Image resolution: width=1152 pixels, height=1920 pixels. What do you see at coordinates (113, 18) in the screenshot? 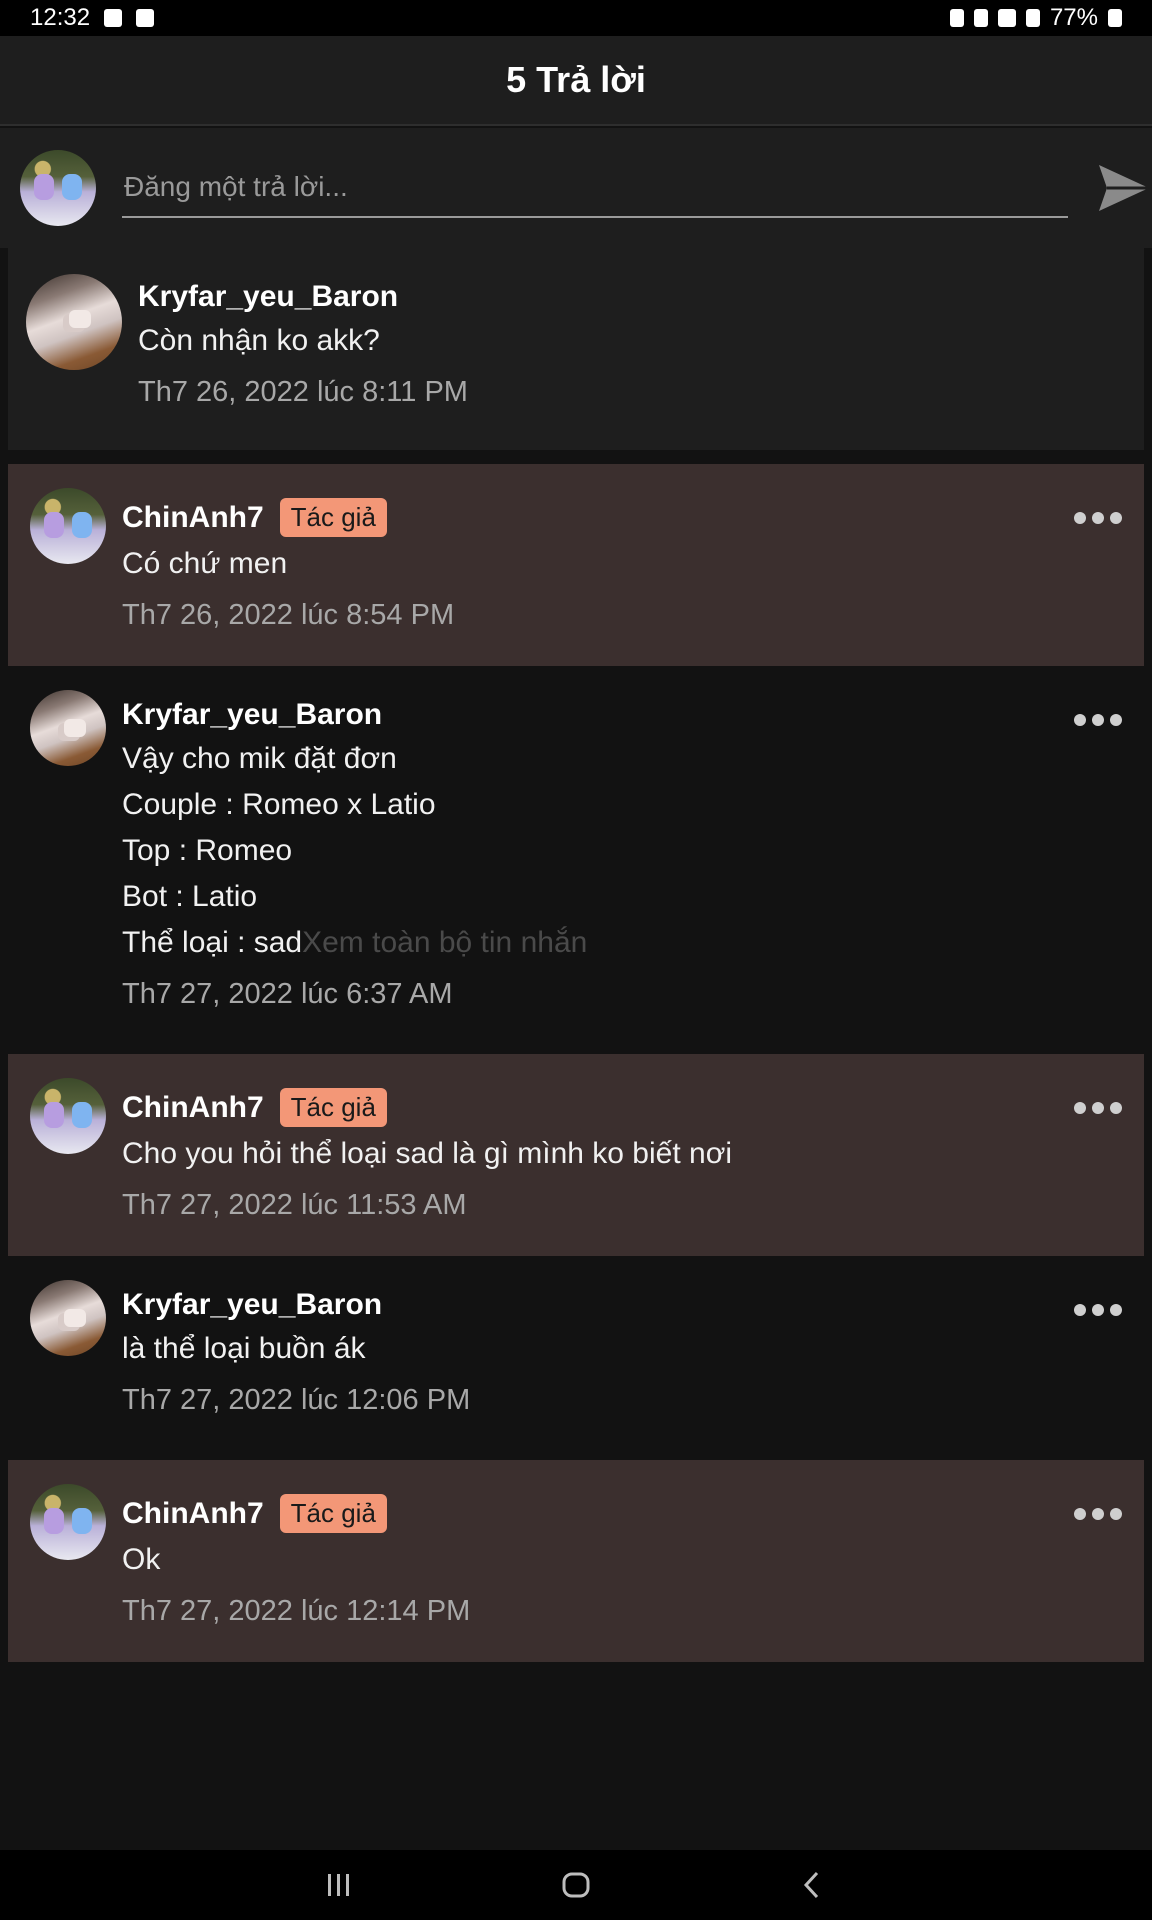
I see `gallery-icon` at bounding box center [113, 18].